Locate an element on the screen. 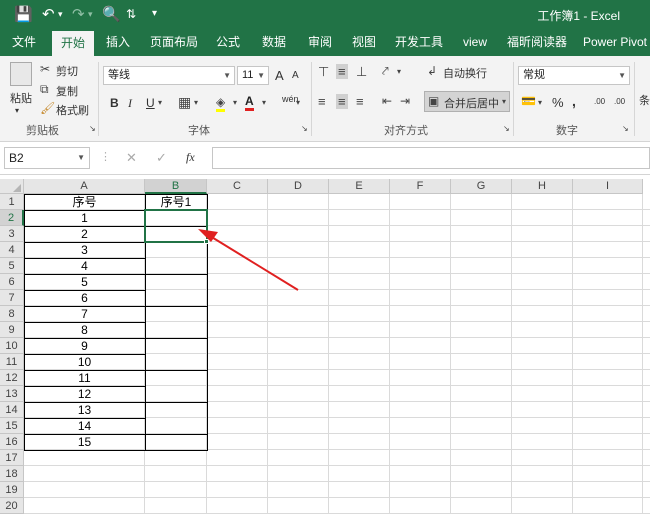  cell-a9: 8 is located at coordinates (84, 330).